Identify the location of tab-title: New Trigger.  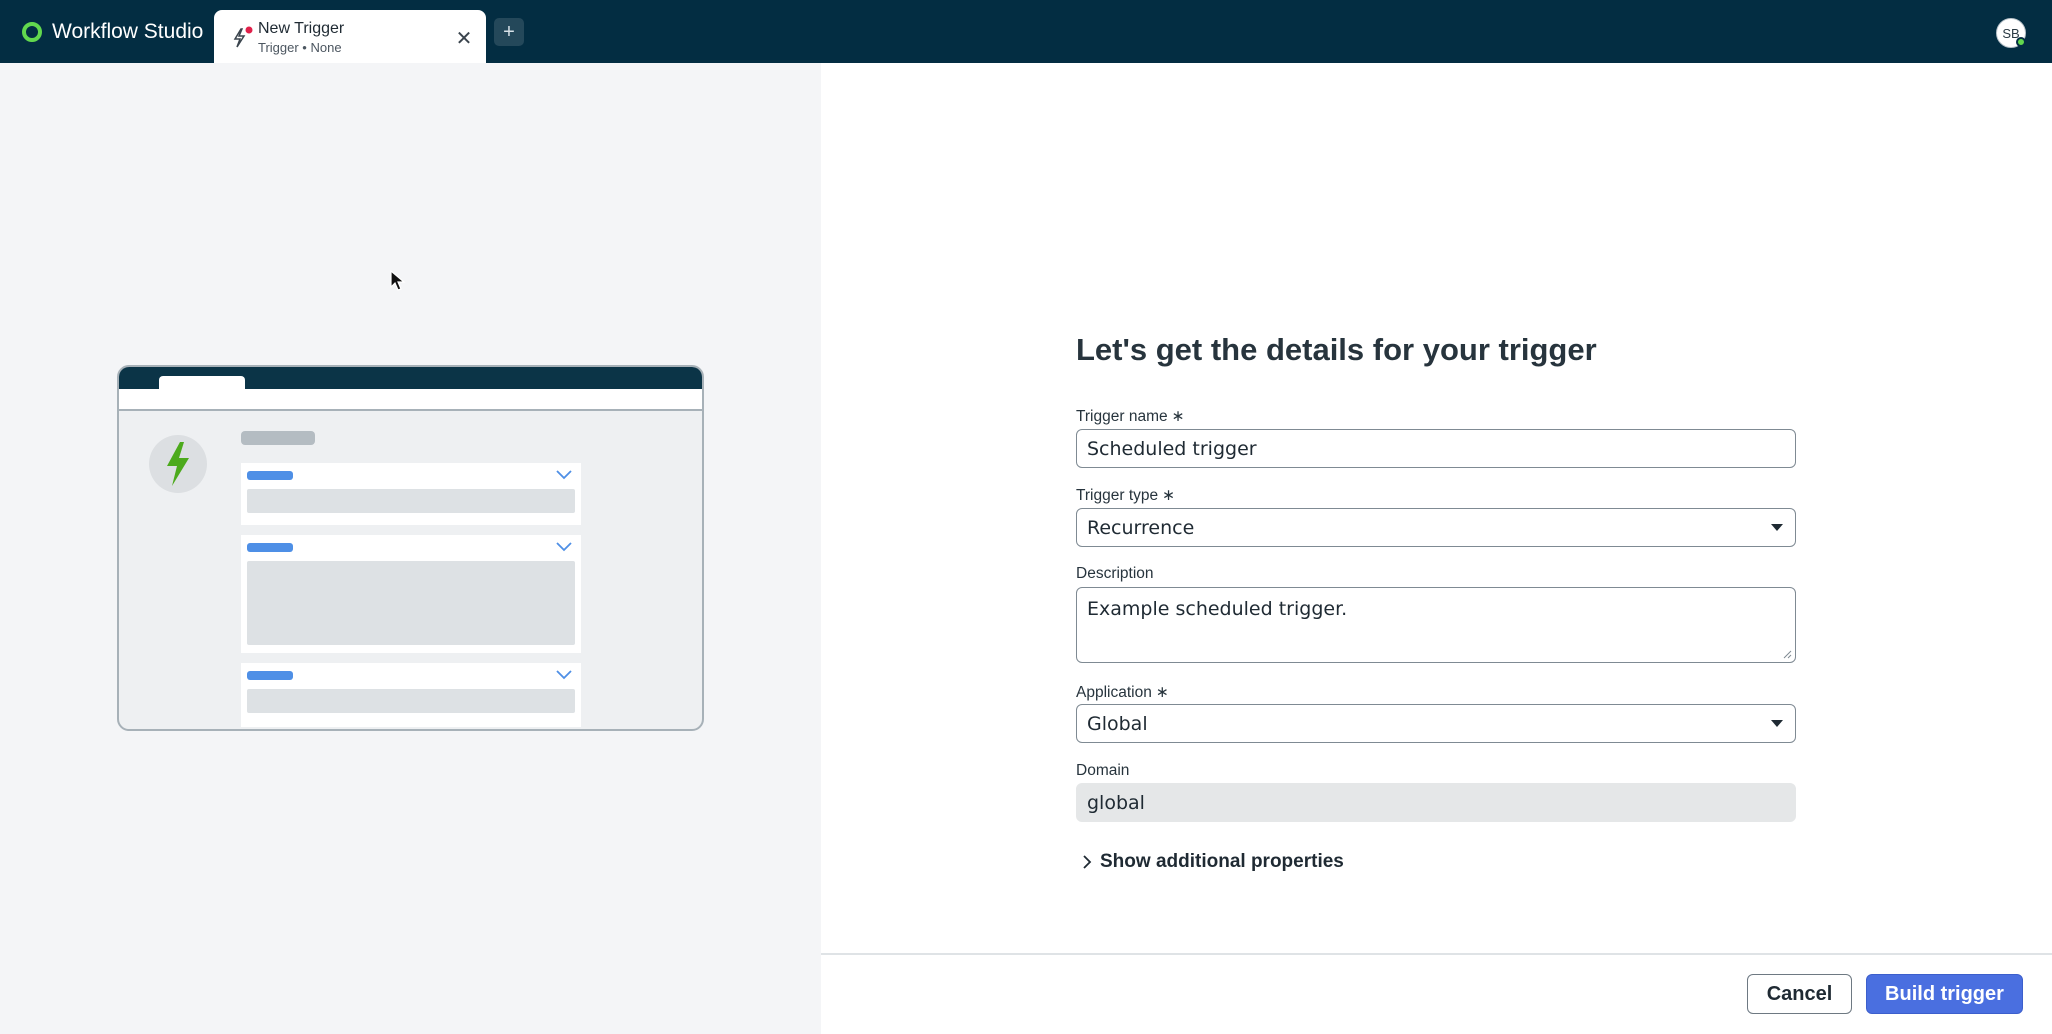
(301, 28).